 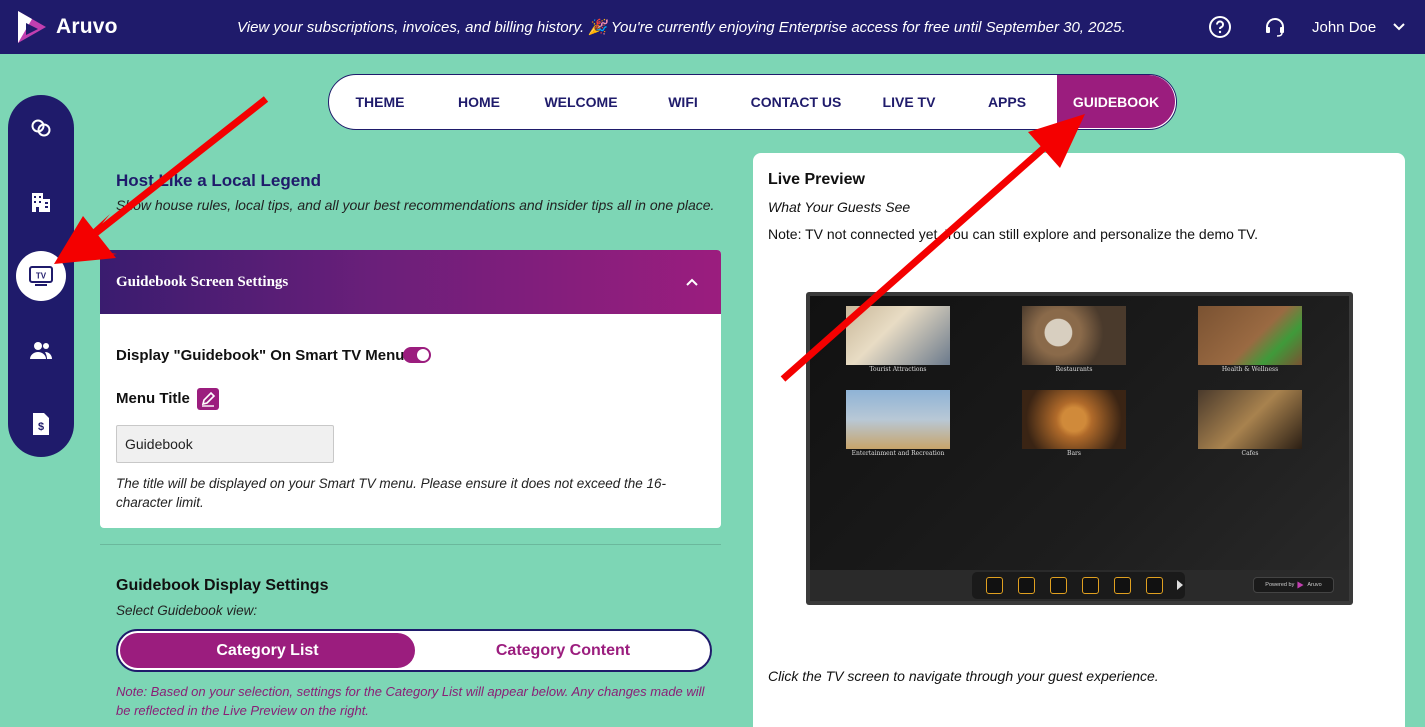 What do you see at coordinates (1250, 453) in the screenshot?
I see `tile-caption: Cafes` at bounding box center [1250, 453].